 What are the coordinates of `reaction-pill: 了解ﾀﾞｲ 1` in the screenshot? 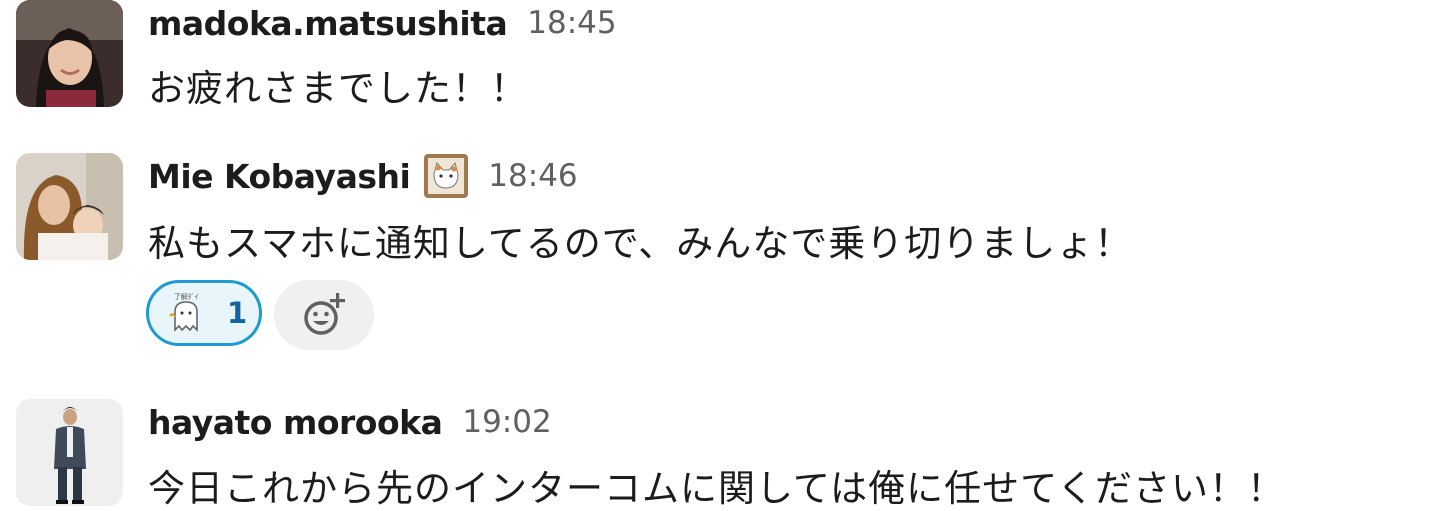 It's located at (204, 313).